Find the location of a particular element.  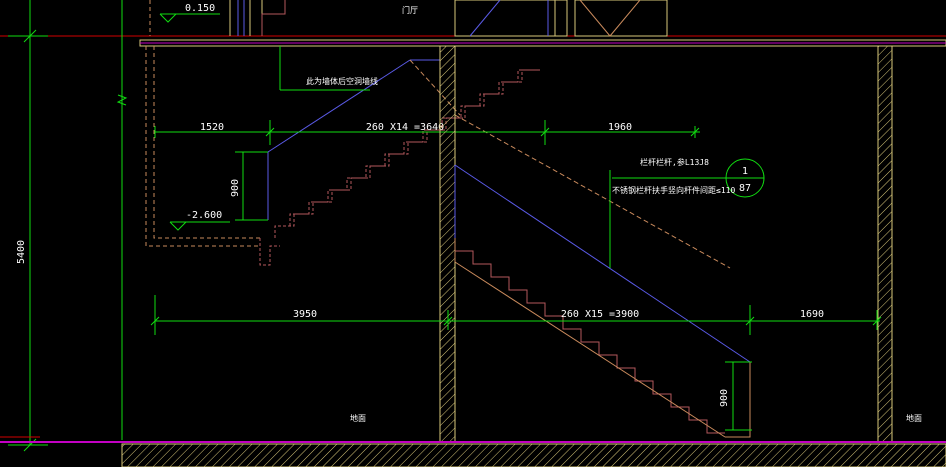

railing-note: 栏杆栏杆,参L13J8 is located at coordinates (674, 162).